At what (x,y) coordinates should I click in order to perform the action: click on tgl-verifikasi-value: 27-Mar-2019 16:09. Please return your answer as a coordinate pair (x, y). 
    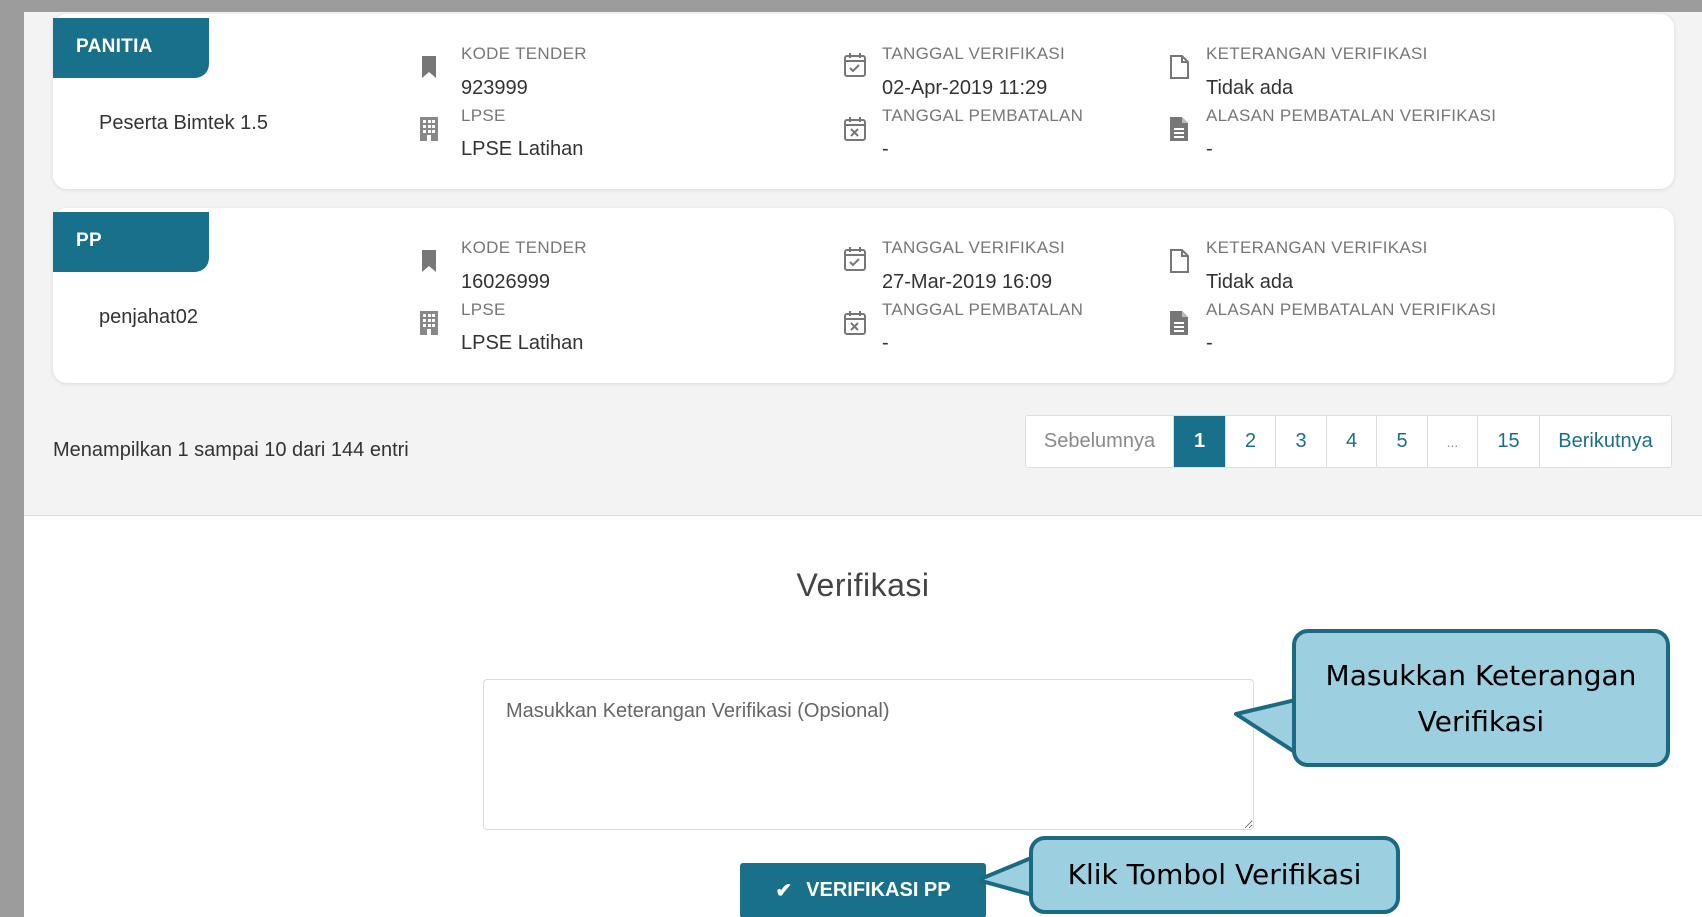
    Looking at the image, I should click on (967, 282).